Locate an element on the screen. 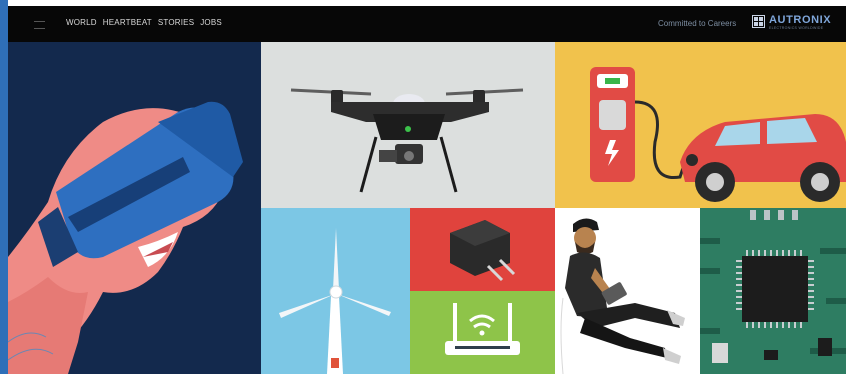 This screenshot has height=374, width=854. left-accent-bar is located at coordinates (4, 187).